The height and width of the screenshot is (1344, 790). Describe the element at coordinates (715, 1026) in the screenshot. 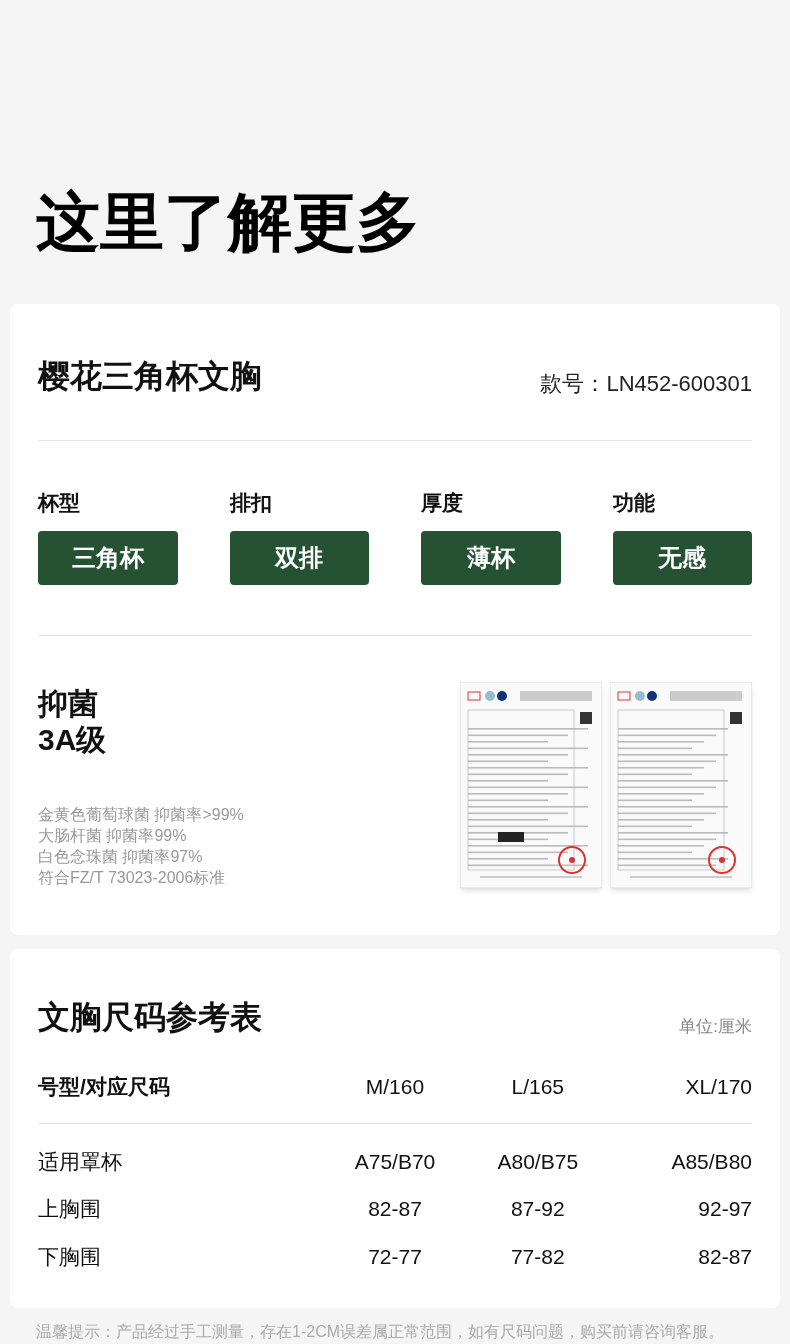

I see `unit-label: 单位:厘米` at that location.